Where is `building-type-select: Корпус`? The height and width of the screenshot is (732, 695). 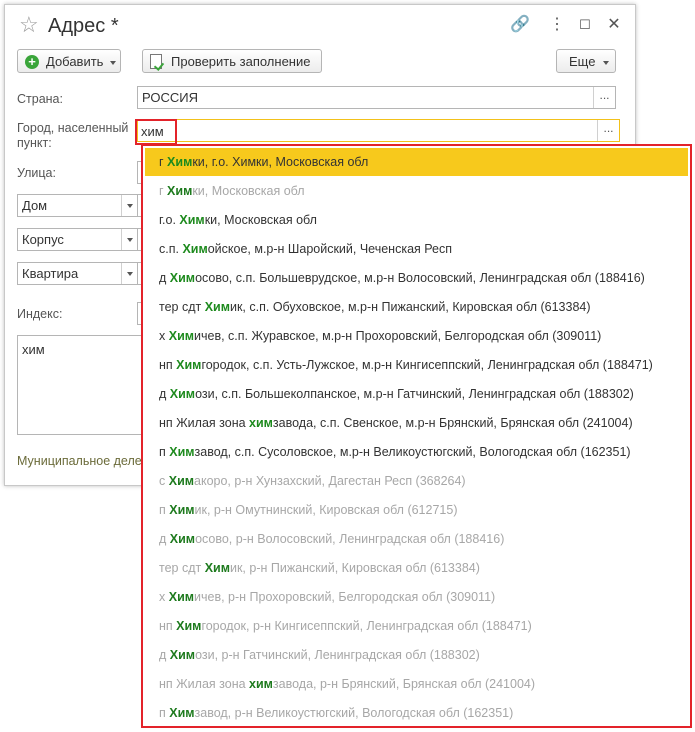 building-type-select: Корпус is located at coordinates (78, 239).